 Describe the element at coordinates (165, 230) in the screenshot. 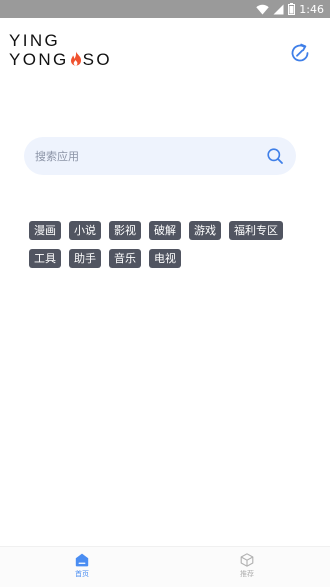

I see `tag-cracked: 破解` at that location.